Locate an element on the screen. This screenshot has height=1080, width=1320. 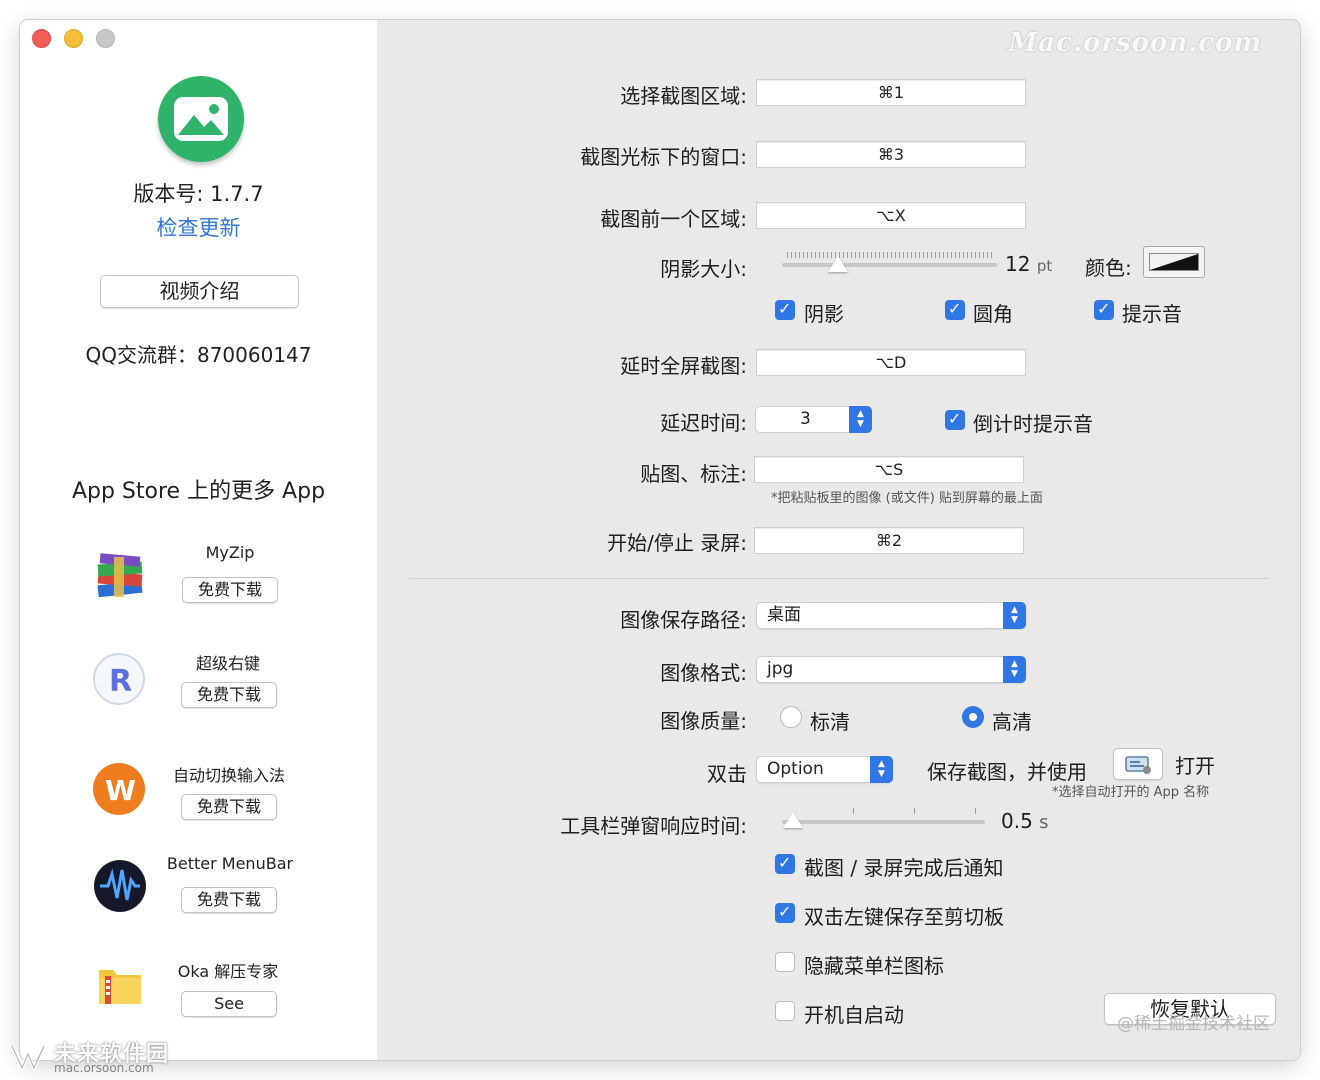
paste-annotate-shortcut-field: ⌥S is located at coordinates (889, 469).